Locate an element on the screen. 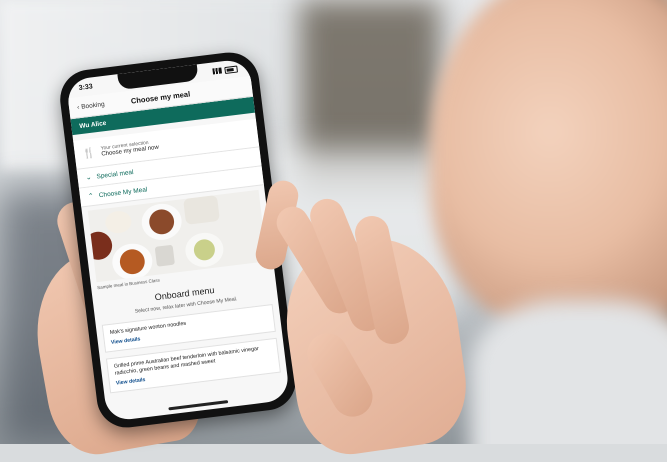  accordion-label: Choose My Meal is located at coordinates (123, 192).